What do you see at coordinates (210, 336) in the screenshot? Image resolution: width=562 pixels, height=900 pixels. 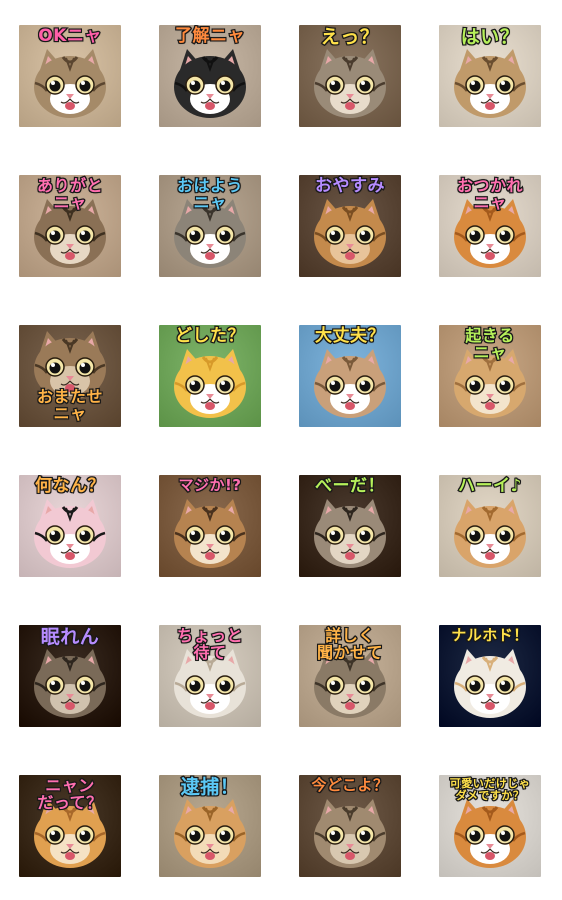 I see `sticker-caption: どした？` at bounding box center [210, 336].